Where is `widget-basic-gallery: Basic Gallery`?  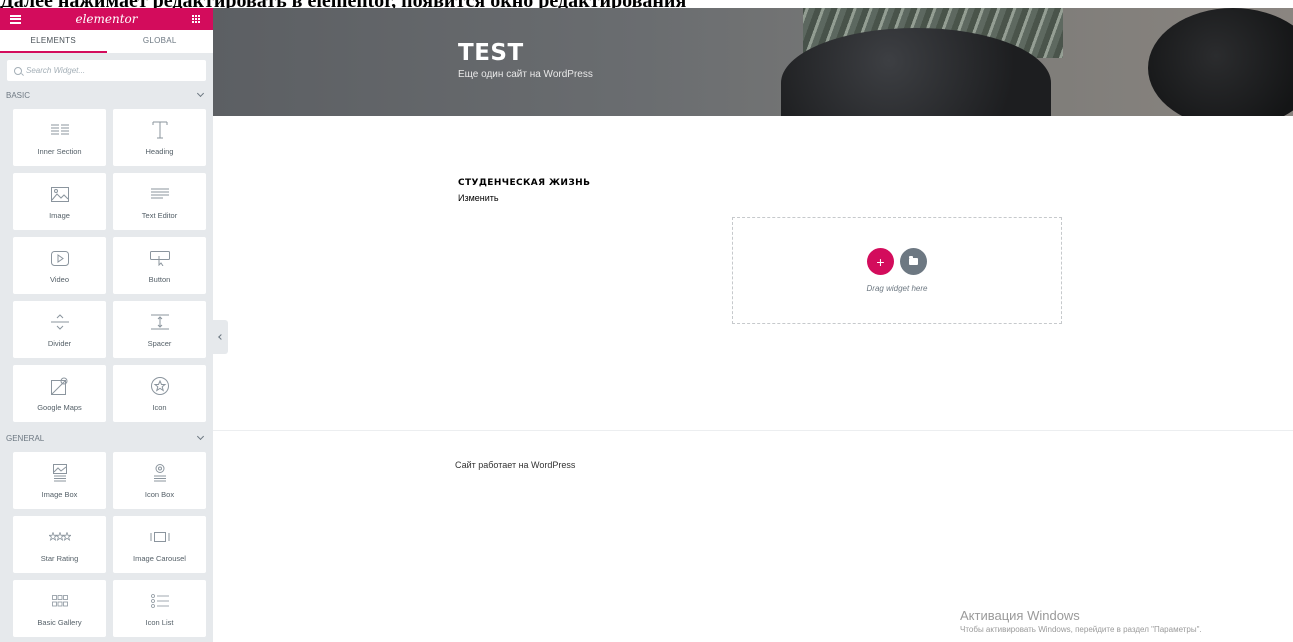
widget-basic-gallery: Basic Gallery is located at coordinates (59, 608).